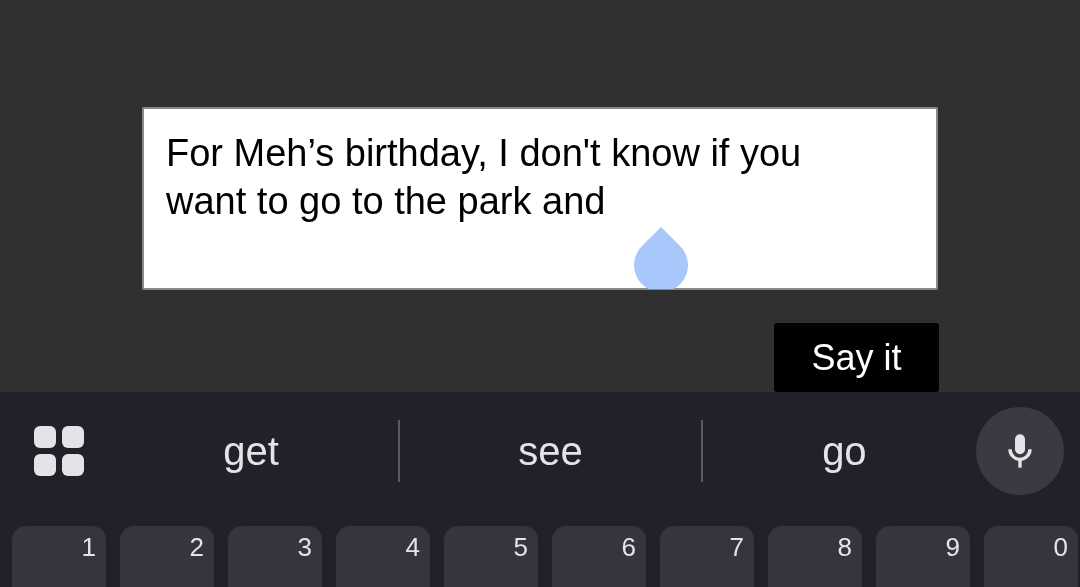  I want to click on number-key: 2, so click(167, 556).